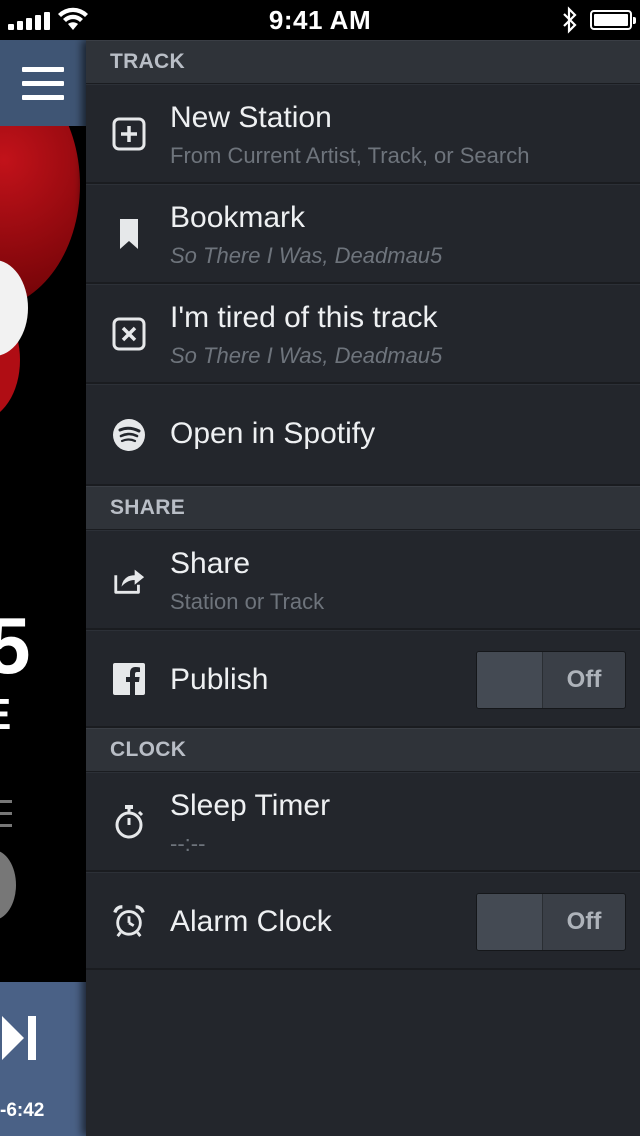 The height and width of the screenshot is (1136, 640). I want to click on plus-square-icon, so click(129, 134).